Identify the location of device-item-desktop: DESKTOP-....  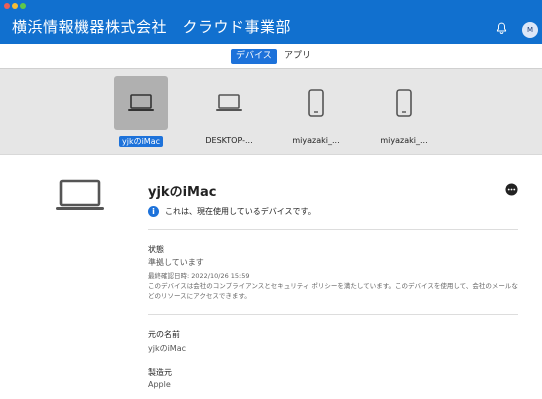
(229, 114).